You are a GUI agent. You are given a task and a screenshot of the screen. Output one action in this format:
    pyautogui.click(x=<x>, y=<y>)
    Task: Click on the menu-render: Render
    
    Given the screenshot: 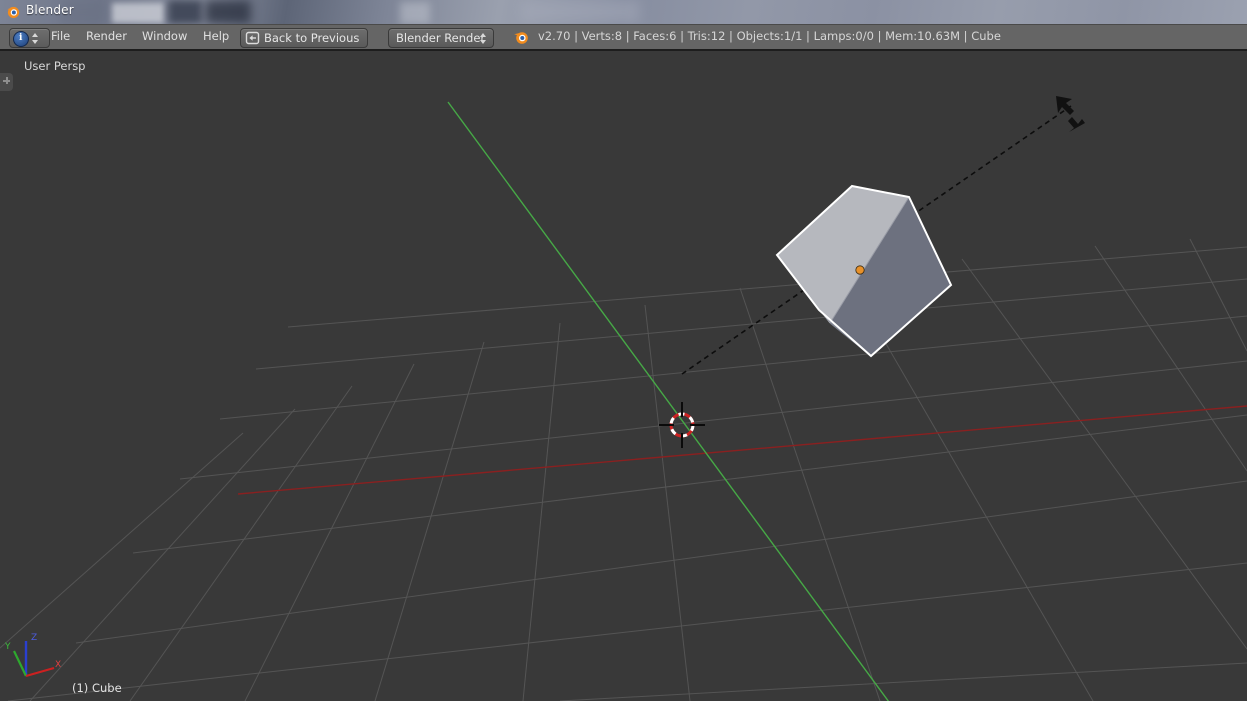 What is the action you would take?
    pyautogui.click(x=106, y=36)
    